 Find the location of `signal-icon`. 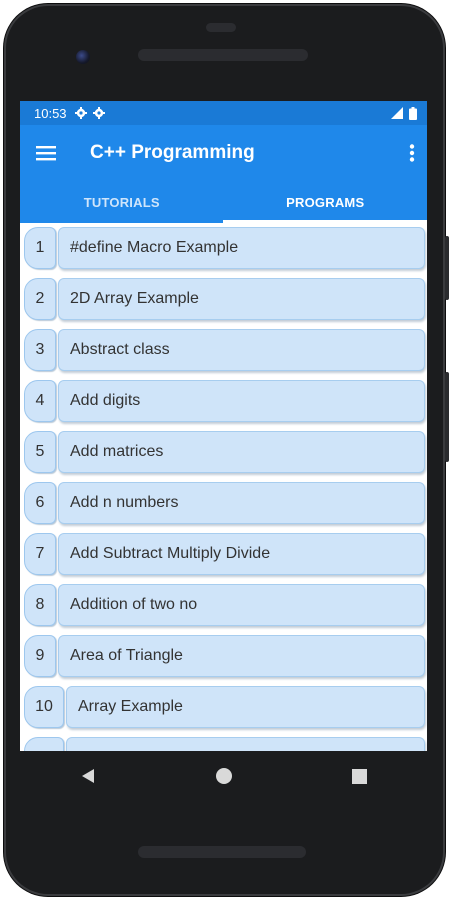

signal-icon is located at coordinates (397, 113).